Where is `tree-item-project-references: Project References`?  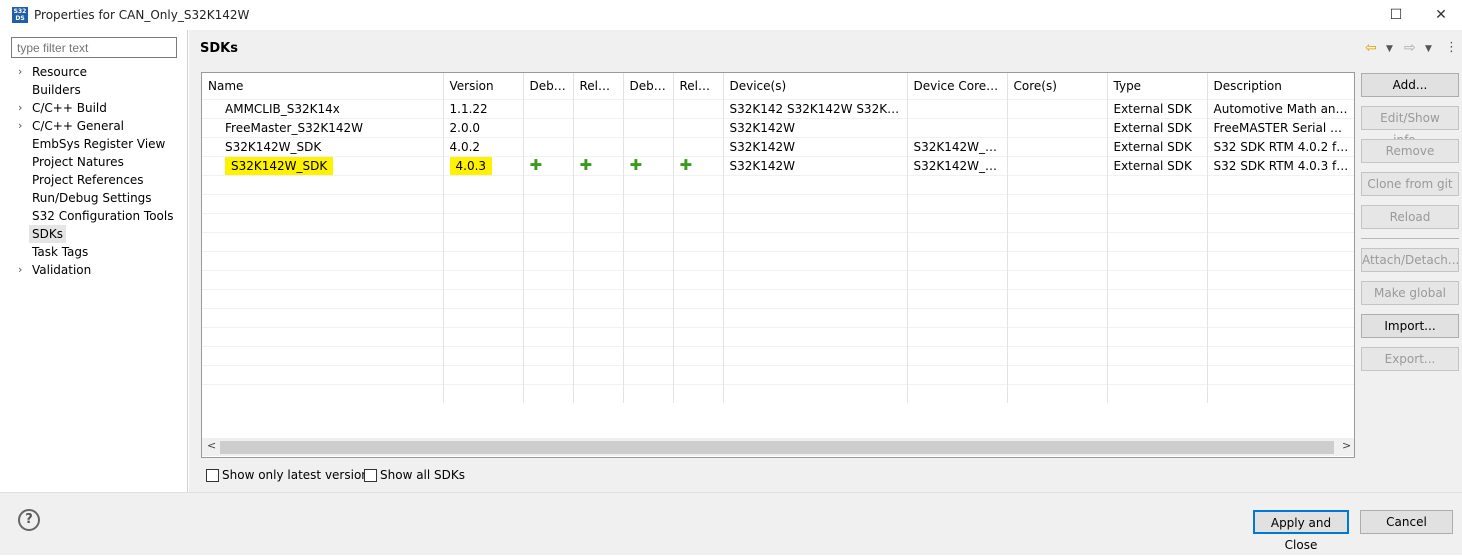
tree-item-project-references: Project References is located at coordinates (88, 180).